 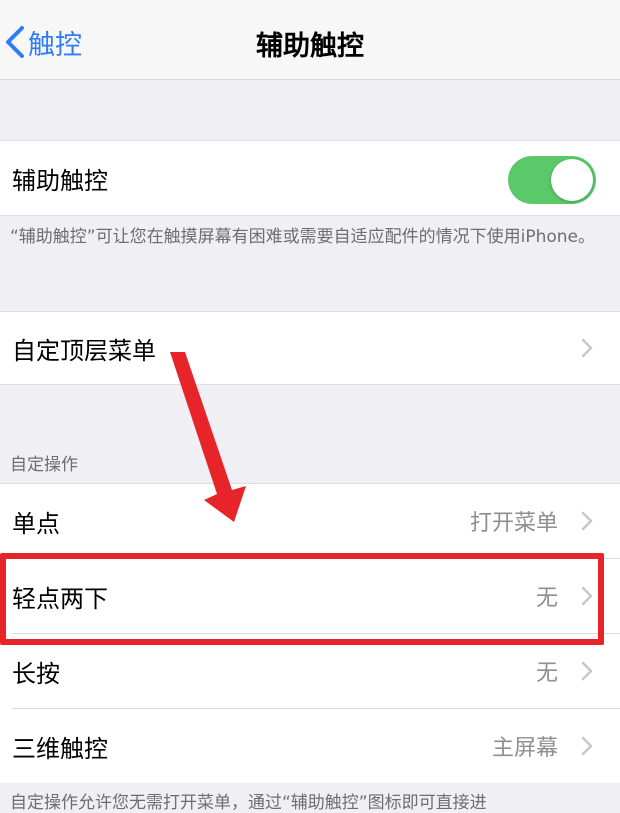 I want to click on annotation-arrow, so click(x=208, y=437).